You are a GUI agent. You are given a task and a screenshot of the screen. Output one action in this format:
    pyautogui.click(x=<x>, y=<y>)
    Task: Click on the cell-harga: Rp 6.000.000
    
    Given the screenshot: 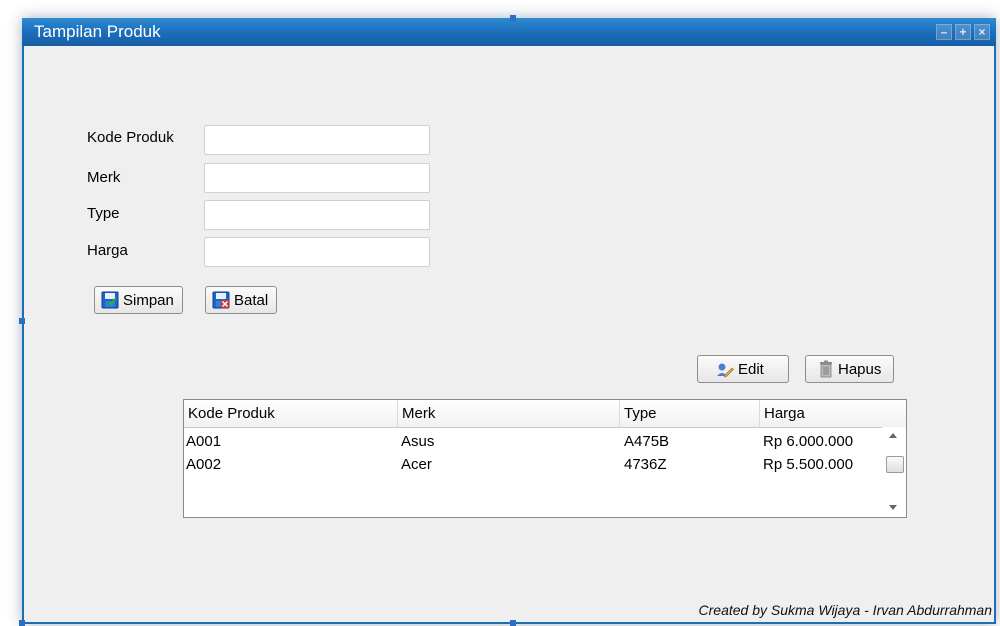 What is the action you would take?
    pyautogui.click(x=808, y=441)
    